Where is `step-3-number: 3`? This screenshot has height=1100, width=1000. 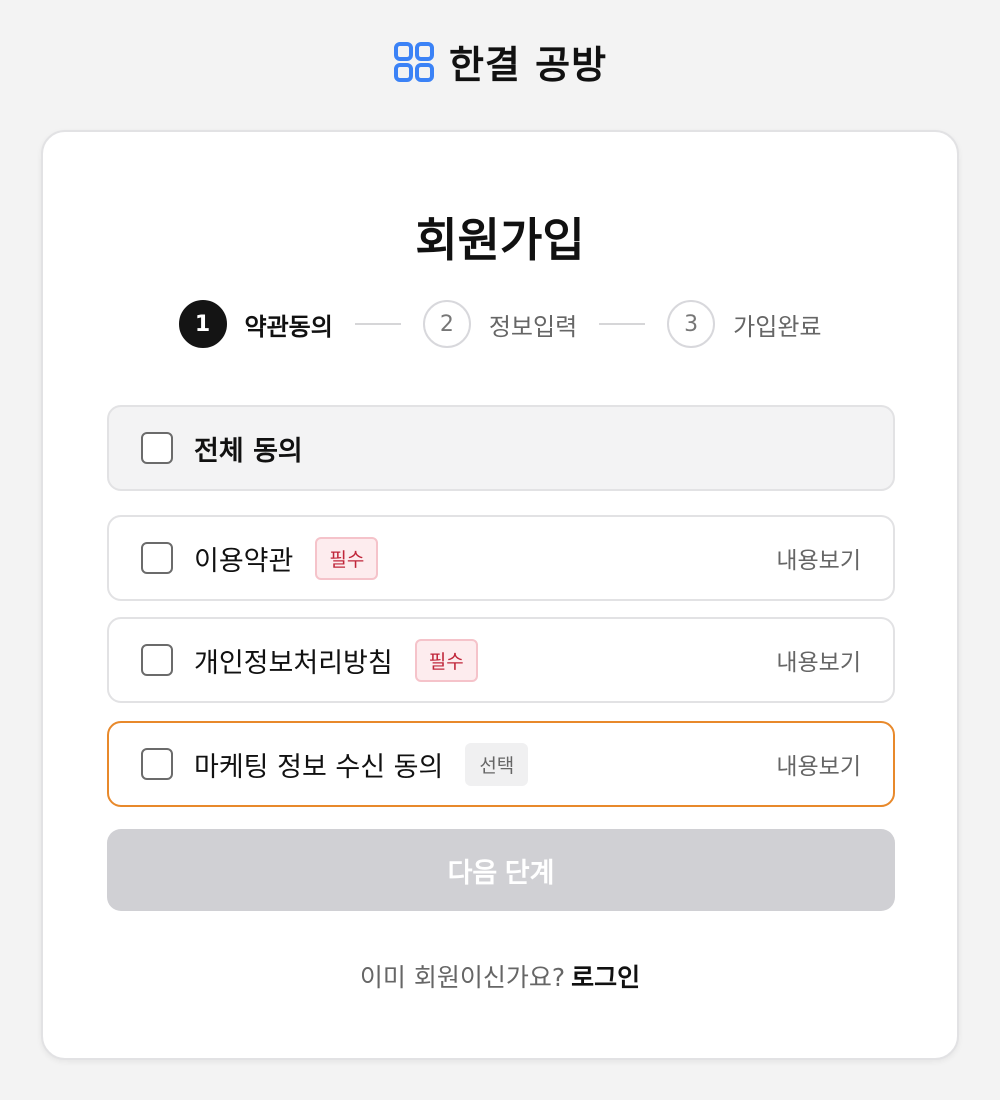 step-3-number: 3 is located at coordinates (691, 324).